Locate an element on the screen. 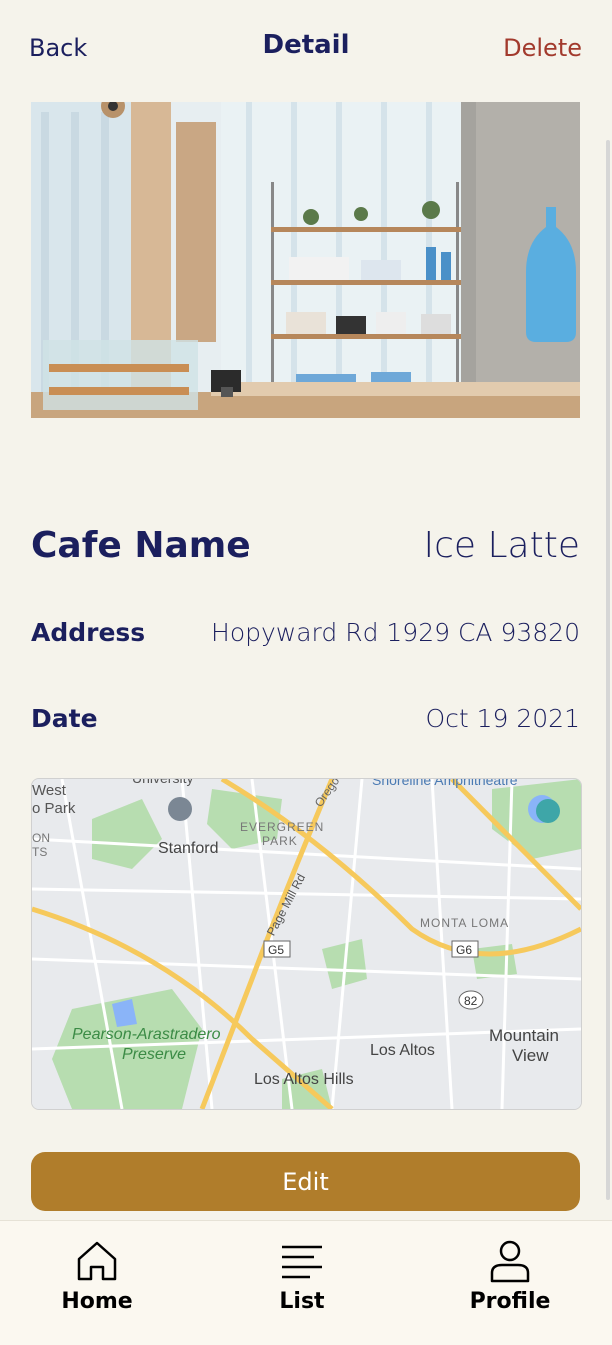 This screenshot has height=1345, width=612. svg-text: View is located at coordinates (530, 1055).